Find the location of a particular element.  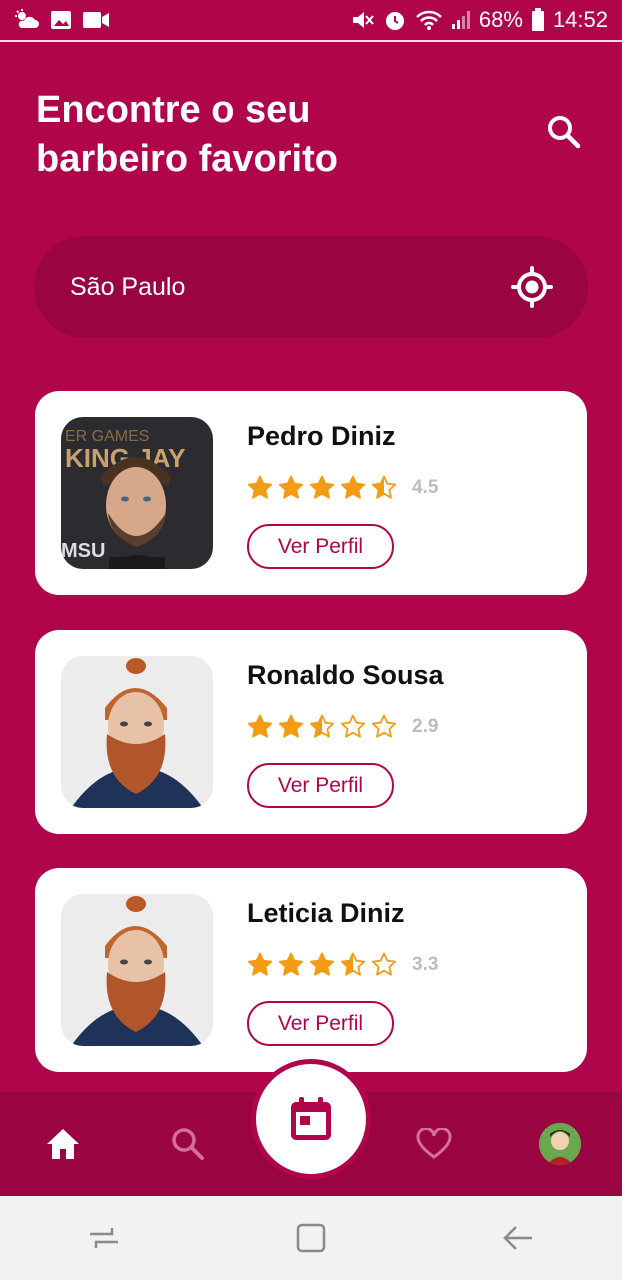

rating-value: 3.3 is located at coordinates (425, 964).